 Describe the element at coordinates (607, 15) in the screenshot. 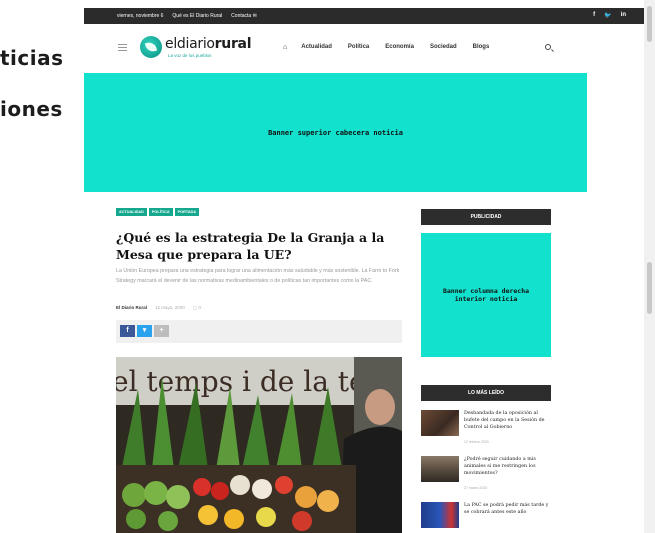

I see `twitter-icon: 🐦` at that location.